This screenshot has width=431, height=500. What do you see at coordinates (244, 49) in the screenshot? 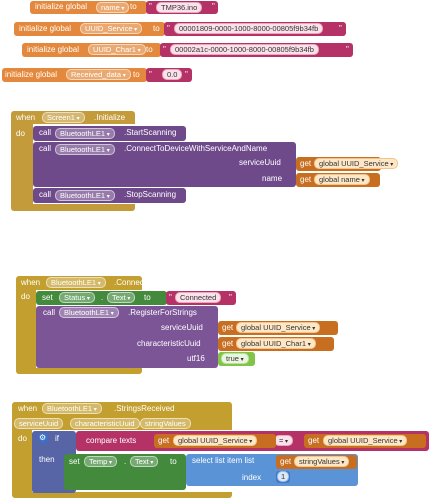
I see `text-value: 00002a1c-0000-1000-8000-00805f9b34fb` at bounding box center [244, 49].